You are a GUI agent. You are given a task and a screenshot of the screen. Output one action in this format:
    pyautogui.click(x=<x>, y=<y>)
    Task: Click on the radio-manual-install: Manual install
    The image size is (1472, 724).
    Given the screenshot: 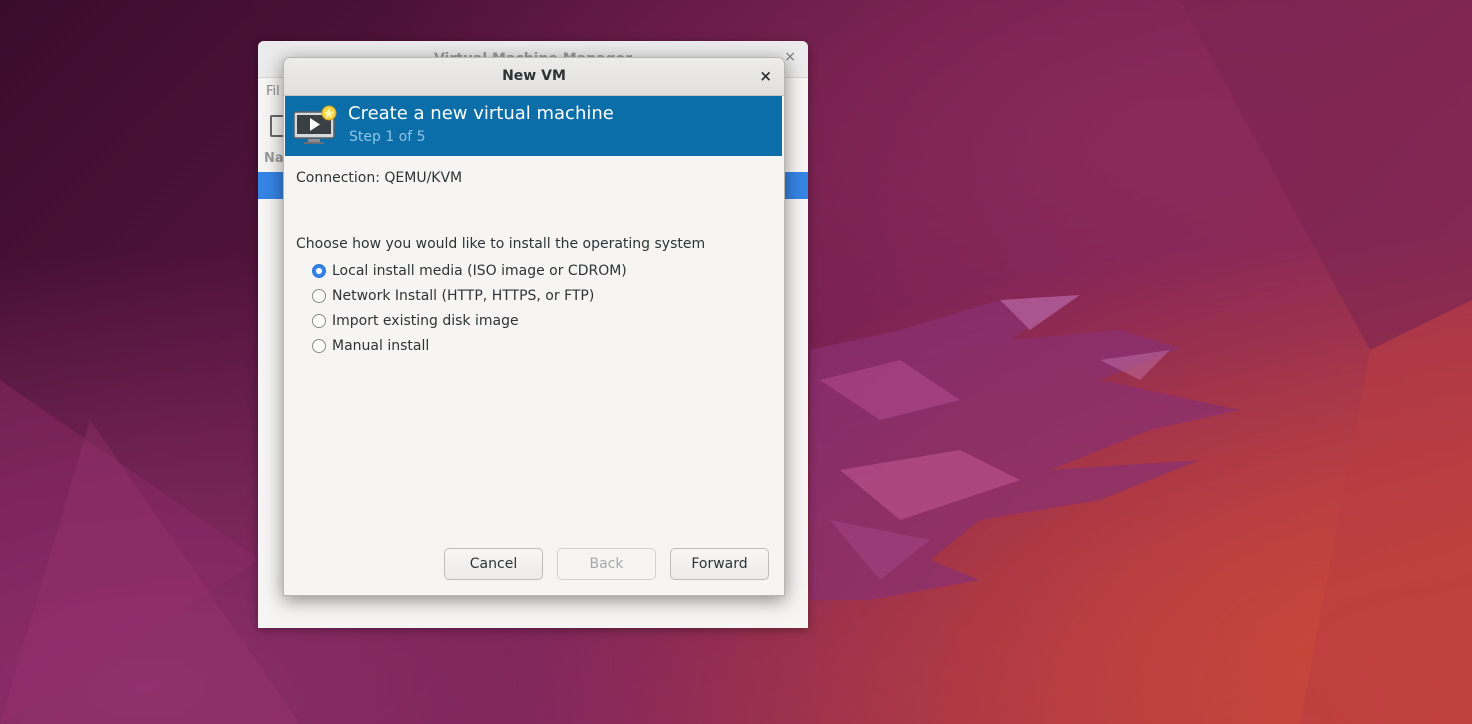 What is the action you would take?
    pyautogui.click(x=370, y=346)
    